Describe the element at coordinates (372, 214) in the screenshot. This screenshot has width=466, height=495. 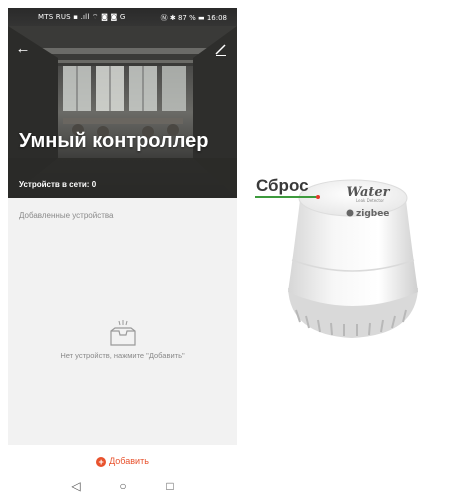
I see `product-protocol-text: zigbee` at that location.